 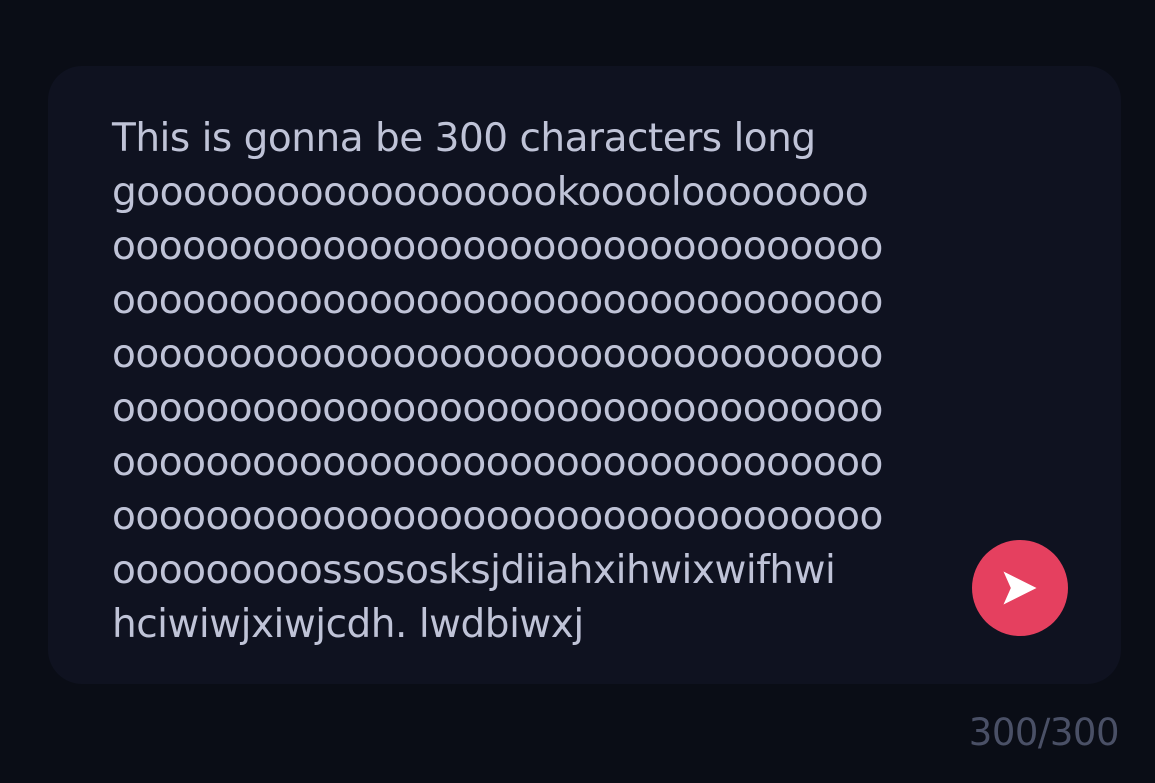 I want to click on send-button, so click(x=1020, y=588).